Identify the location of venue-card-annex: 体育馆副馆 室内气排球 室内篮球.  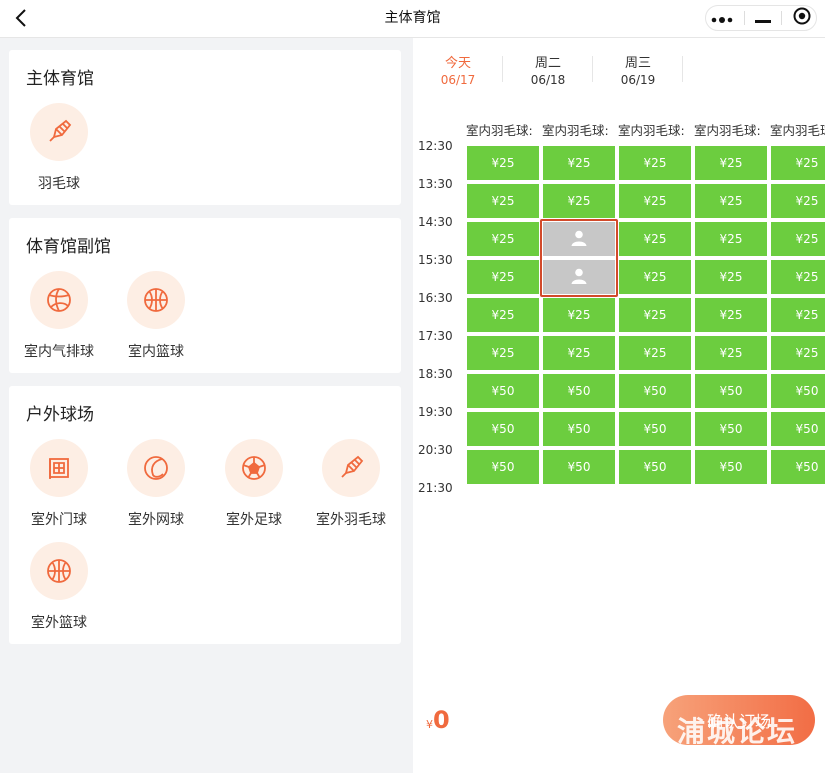
(205, 295).